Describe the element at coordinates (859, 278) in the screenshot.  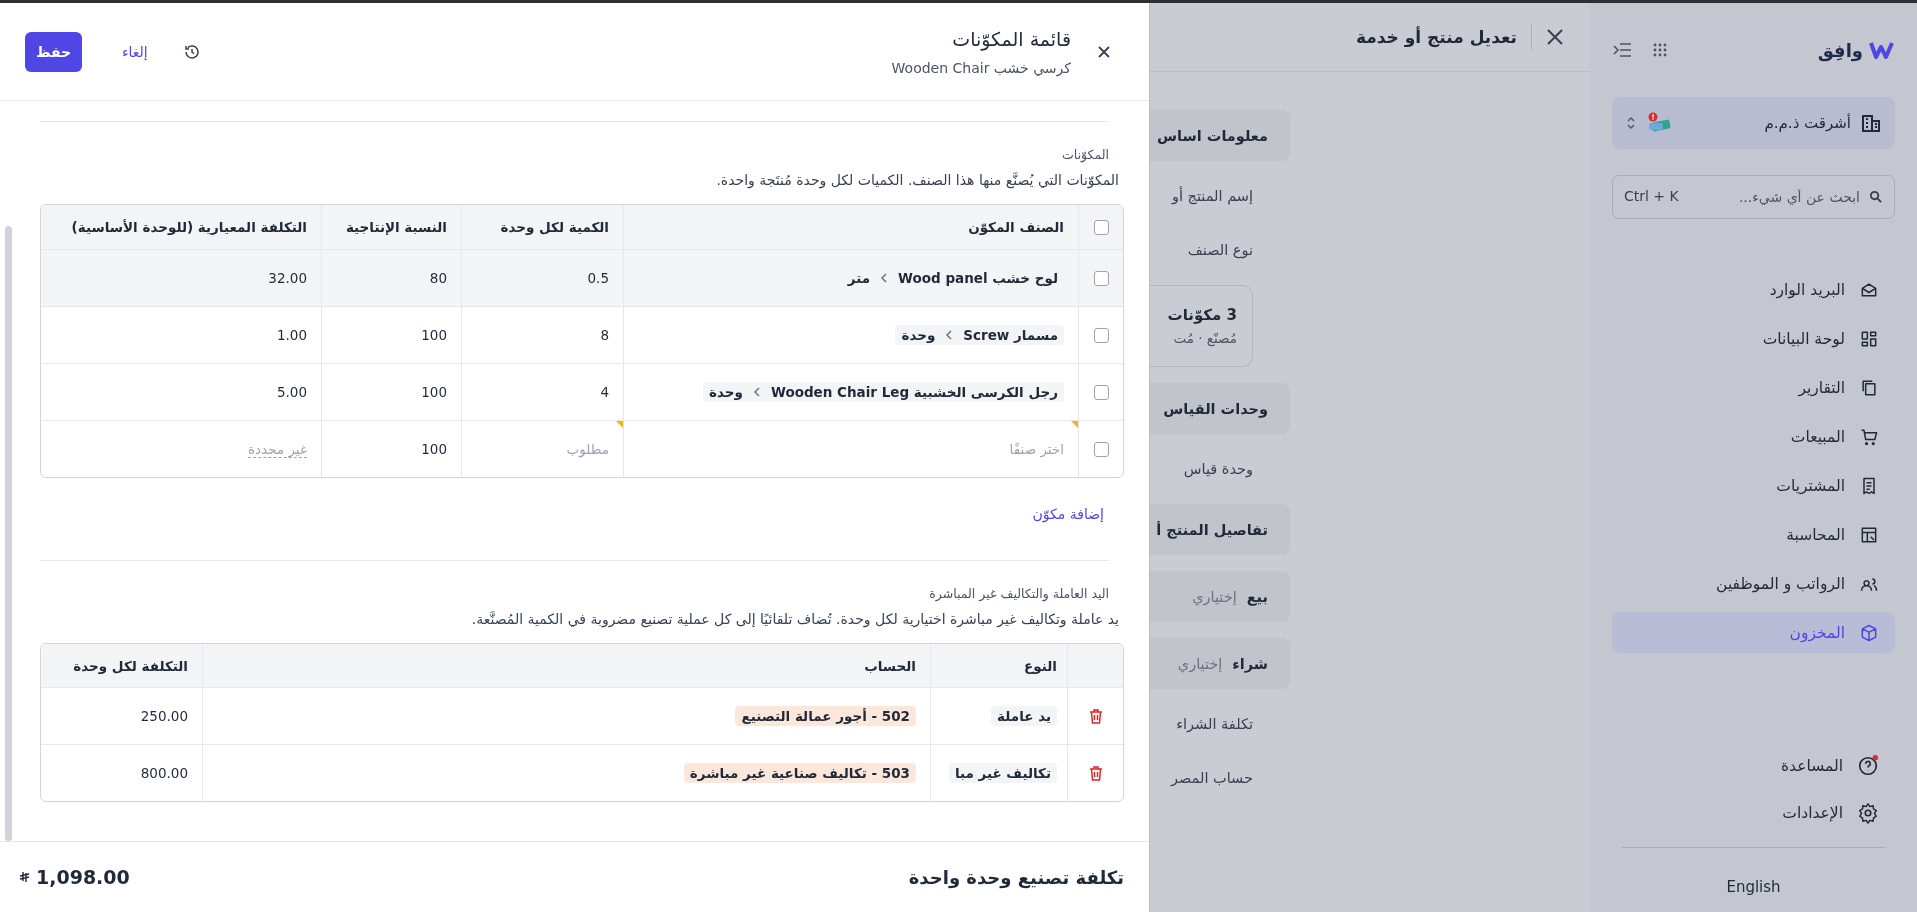
I see `breadcrumb-part: متر` at that location.